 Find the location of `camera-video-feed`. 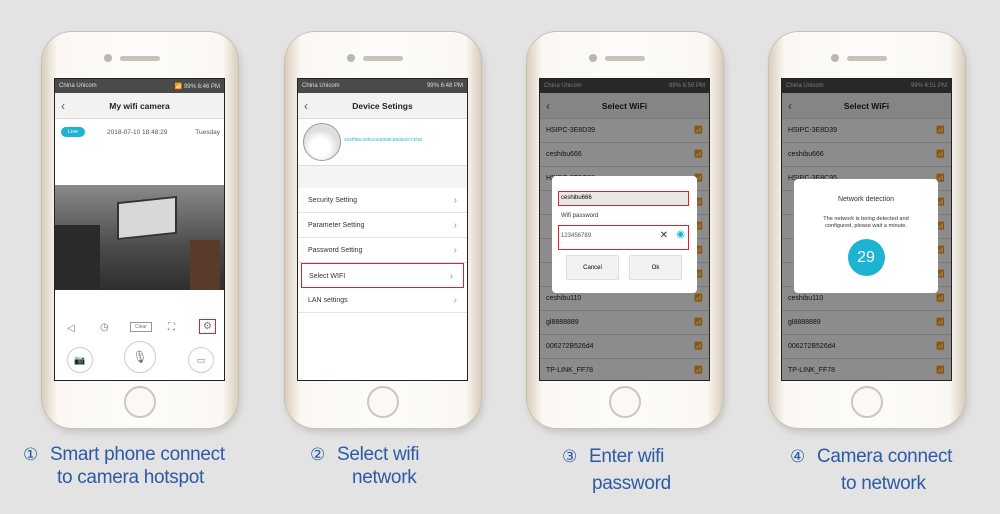

camera-video-feed is located at coordinates (139, 237).